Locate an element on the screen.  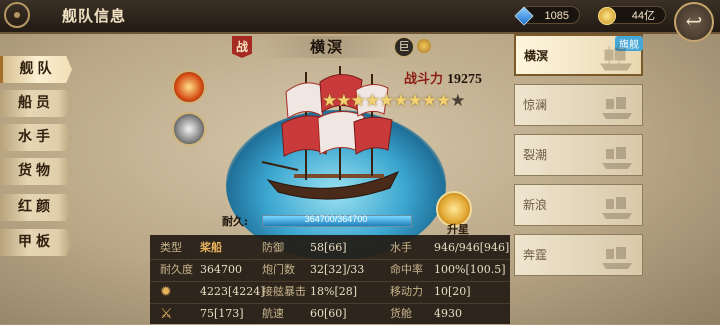
ship-card-name: 新浪 is located at coordinates (535, 205).